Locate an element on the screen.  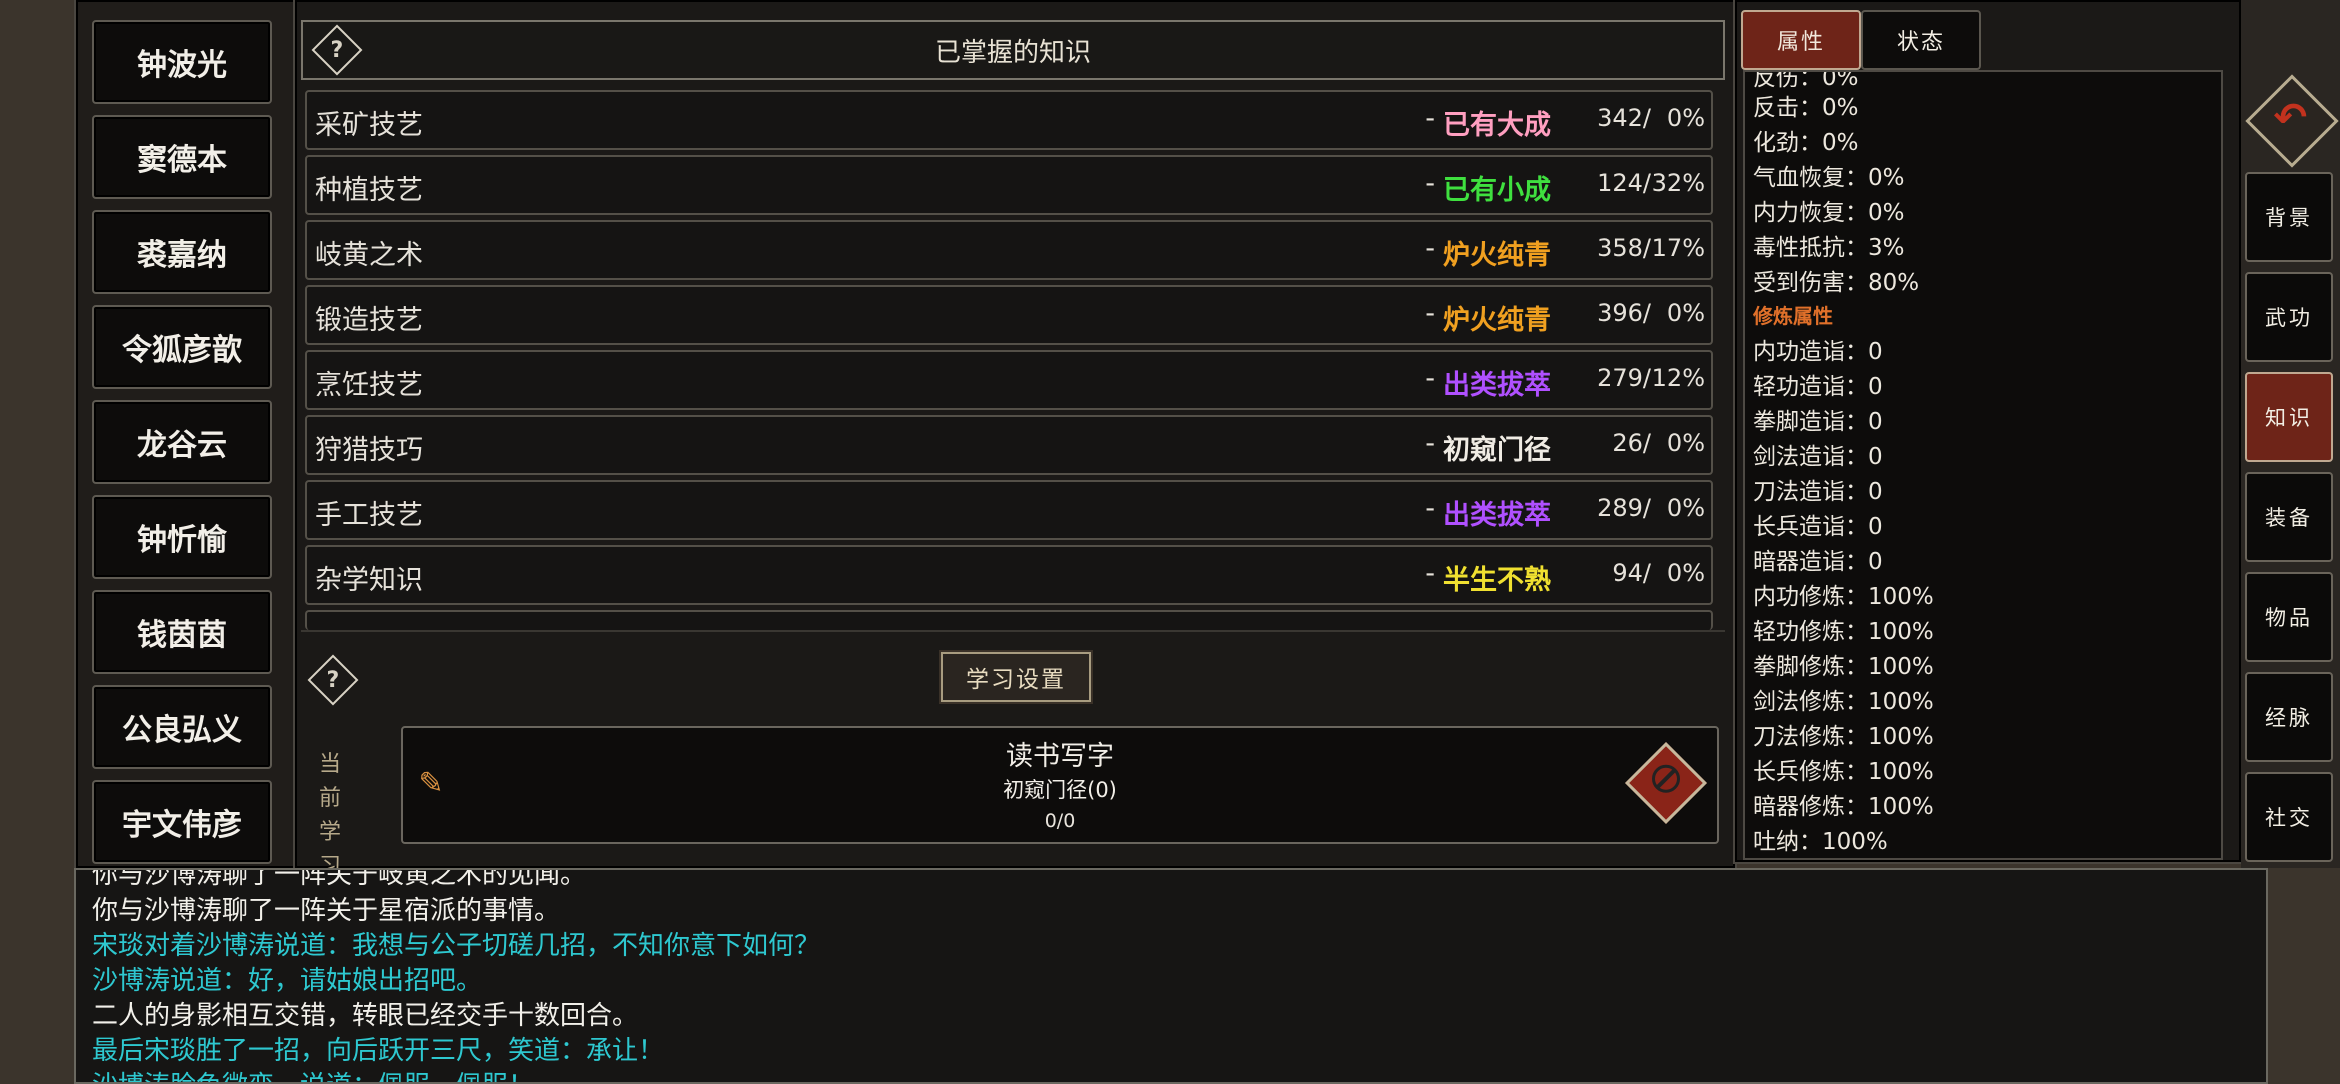
character-button: 裘嘉纳 is located at coordinates (182, 252).